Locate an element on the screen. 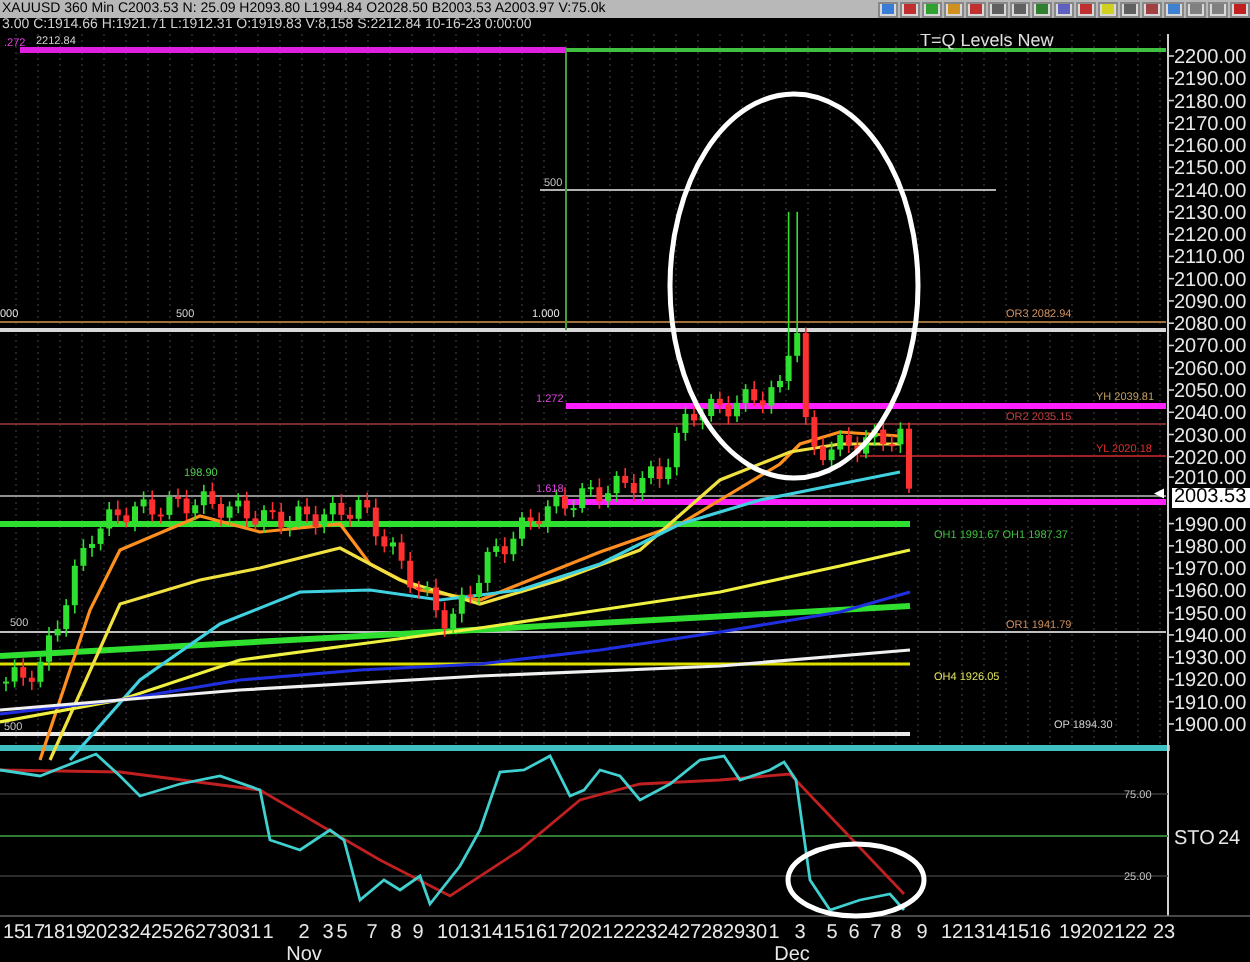 The height and width of the screenshot is (962, 1250). price-label: 2090.00 is located at coordinates (1210, 302).